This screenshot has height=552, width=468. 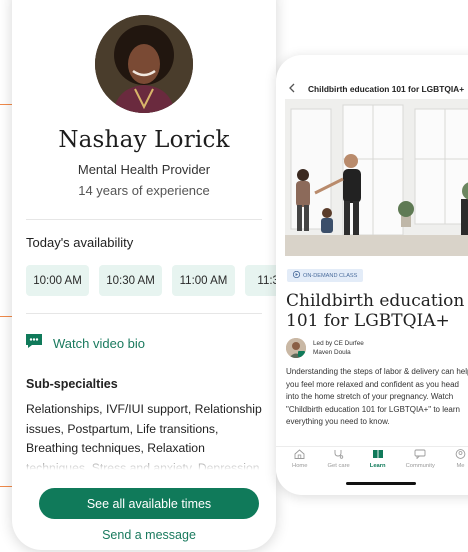 What do you see at coordinates (144, 140) in the screenshot?
I see `provider-name: Nashay Lorick` at bounding box center [144, 140].